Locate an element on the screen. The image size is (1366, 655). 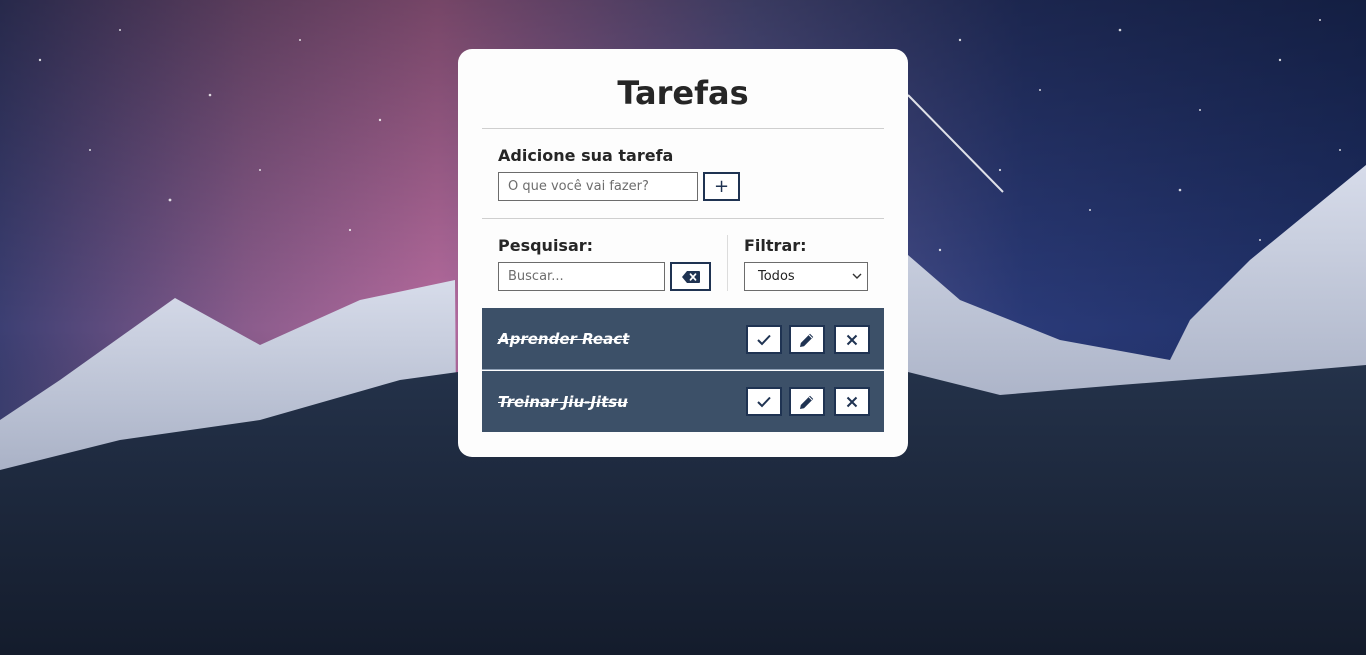
new-task-input is located at coordinates (598, 186).